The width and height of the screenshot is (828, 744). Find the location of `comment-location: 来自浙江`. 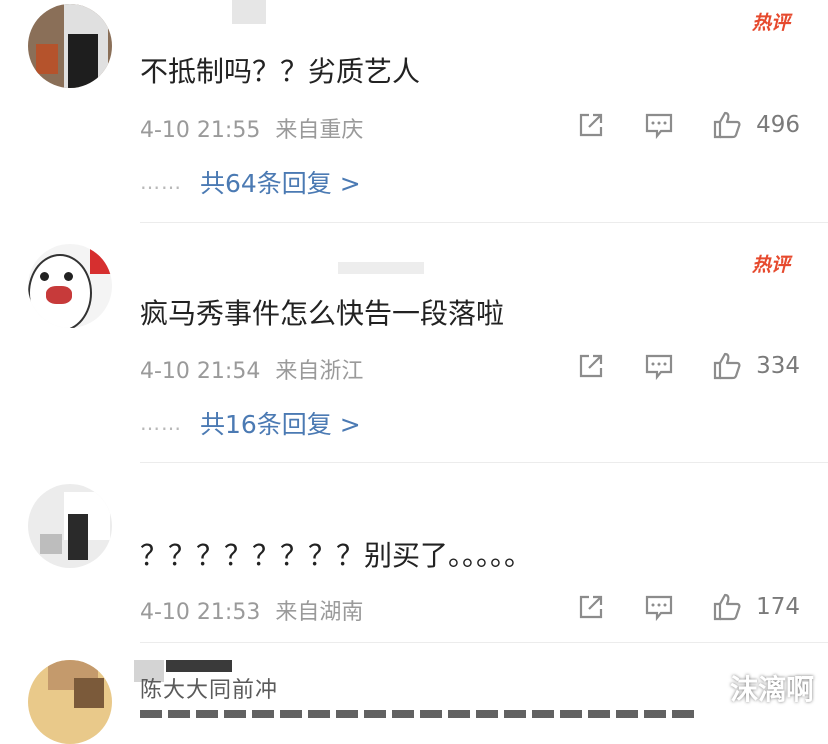

comment-location: 来自浙江 is located at coordinates (319, 371).